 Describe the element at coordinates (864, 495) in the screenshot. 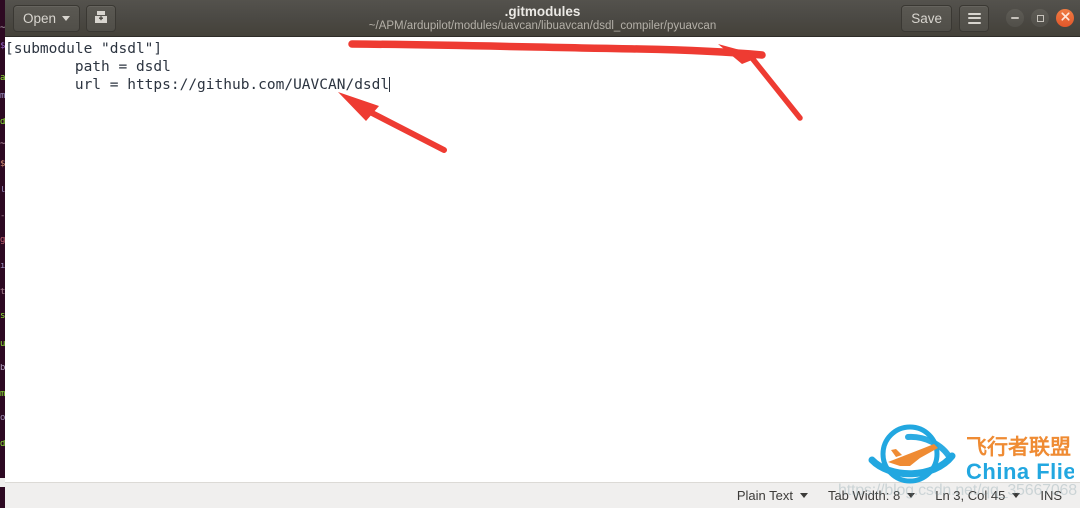

I see `tab-width-label: Tab Width: 8` at that location.